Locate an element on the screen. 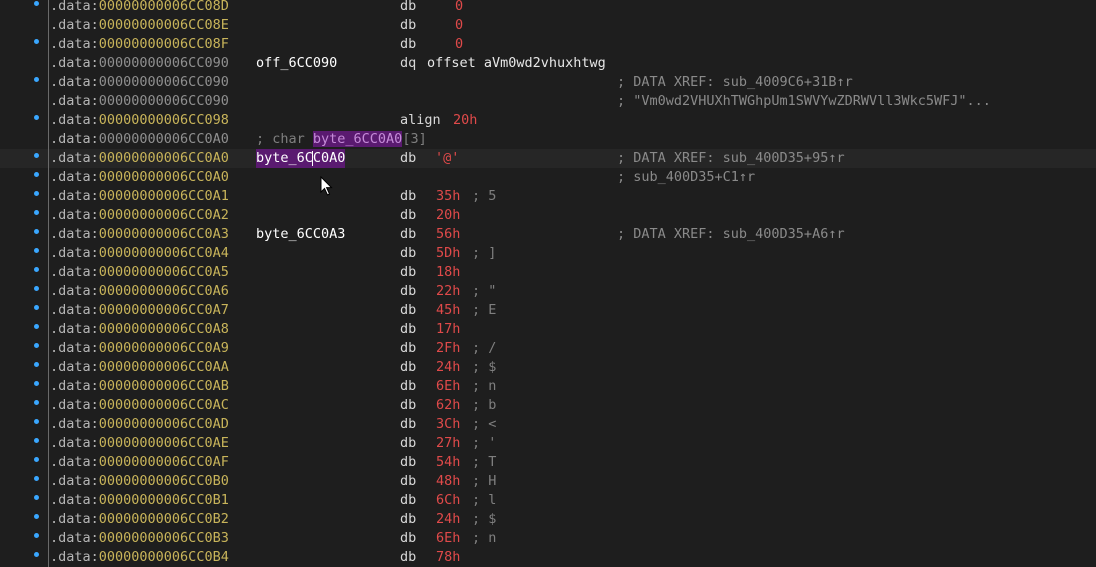 The height and width of the screenshot is (567, 1096). row-operand: 78h is located at coordinates (448, 557).